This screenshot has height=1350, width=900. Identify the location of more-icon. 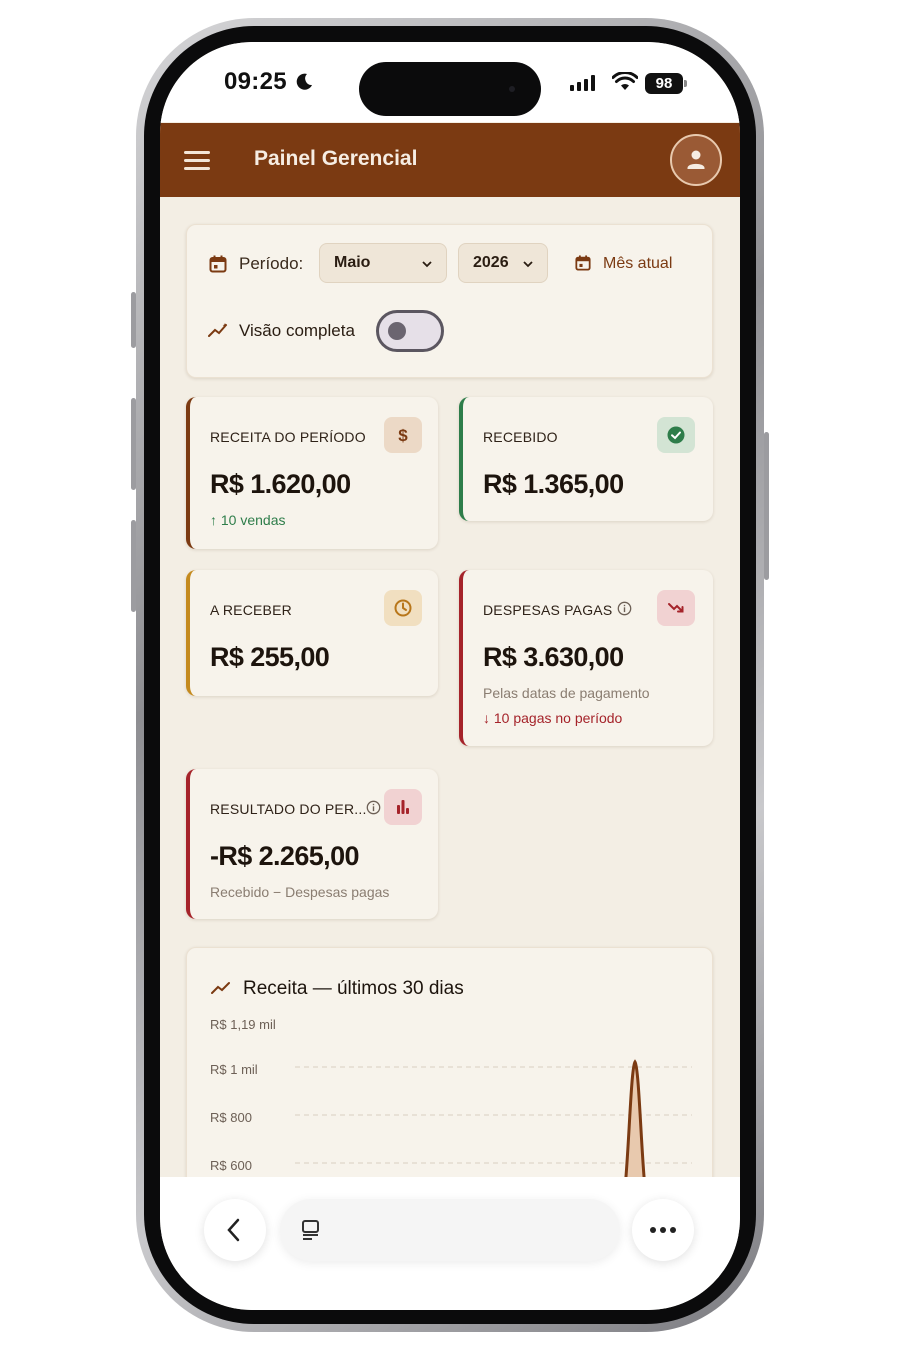
(663, 1230).